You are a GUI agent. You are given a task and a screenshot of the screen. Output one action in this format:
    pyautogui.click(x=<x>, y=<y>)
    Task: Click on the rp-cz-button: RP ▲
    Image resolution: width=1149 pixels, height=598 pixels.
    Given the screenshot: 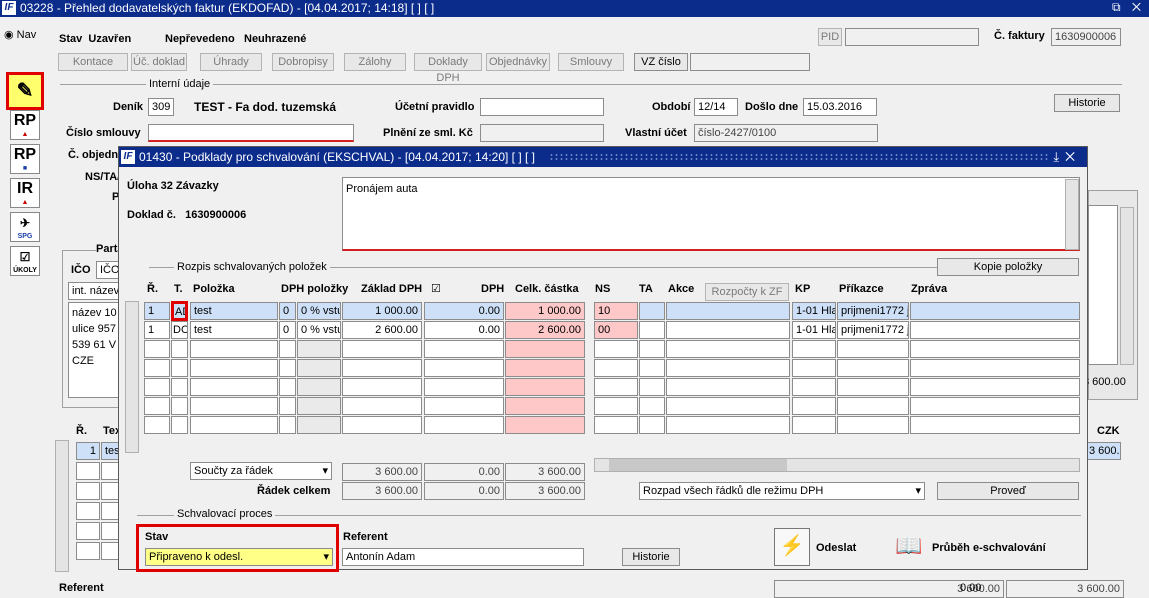 What is the action you would take?
    pyautogui.click(x=25, y=125)
    